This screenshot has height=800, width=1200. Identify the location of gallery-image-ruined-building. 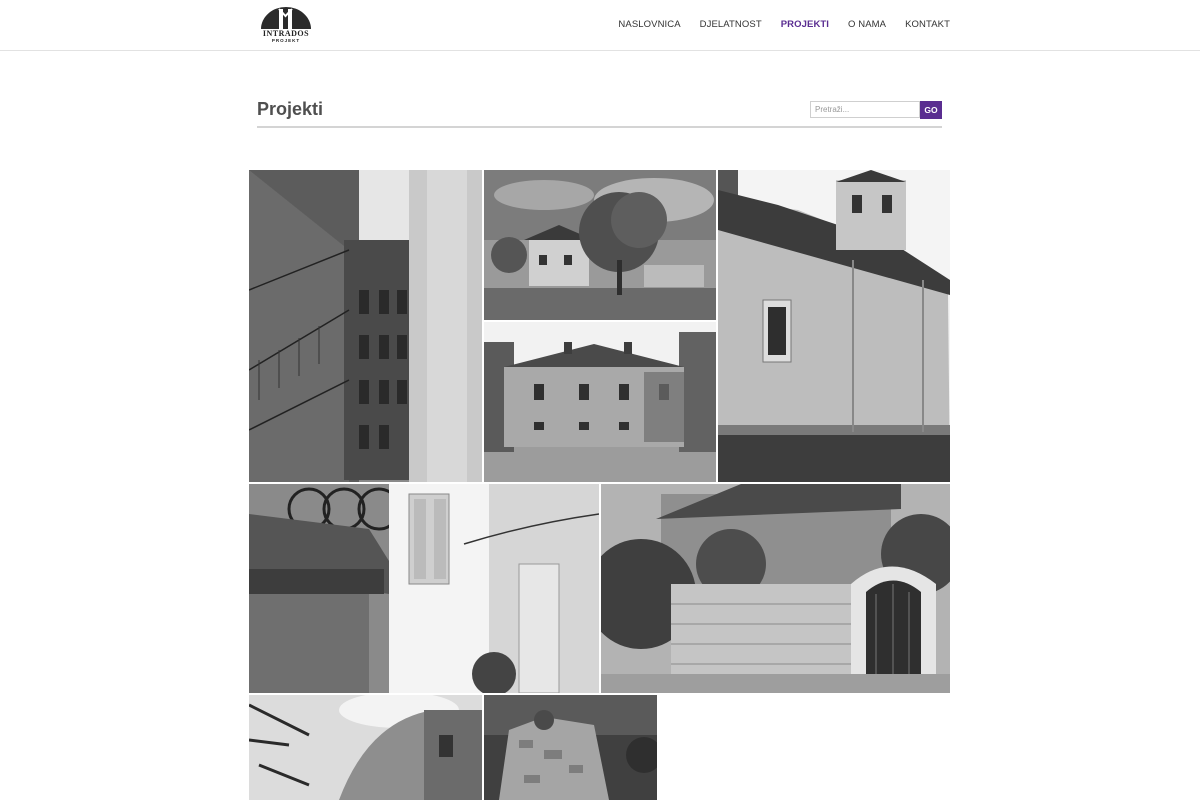
(365, 747).